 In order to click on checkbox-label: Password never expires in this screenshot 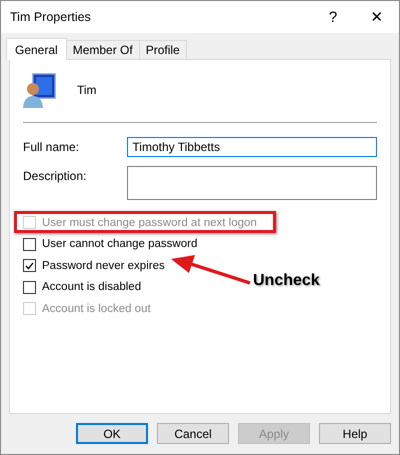, I will do `click(103, 266)`.